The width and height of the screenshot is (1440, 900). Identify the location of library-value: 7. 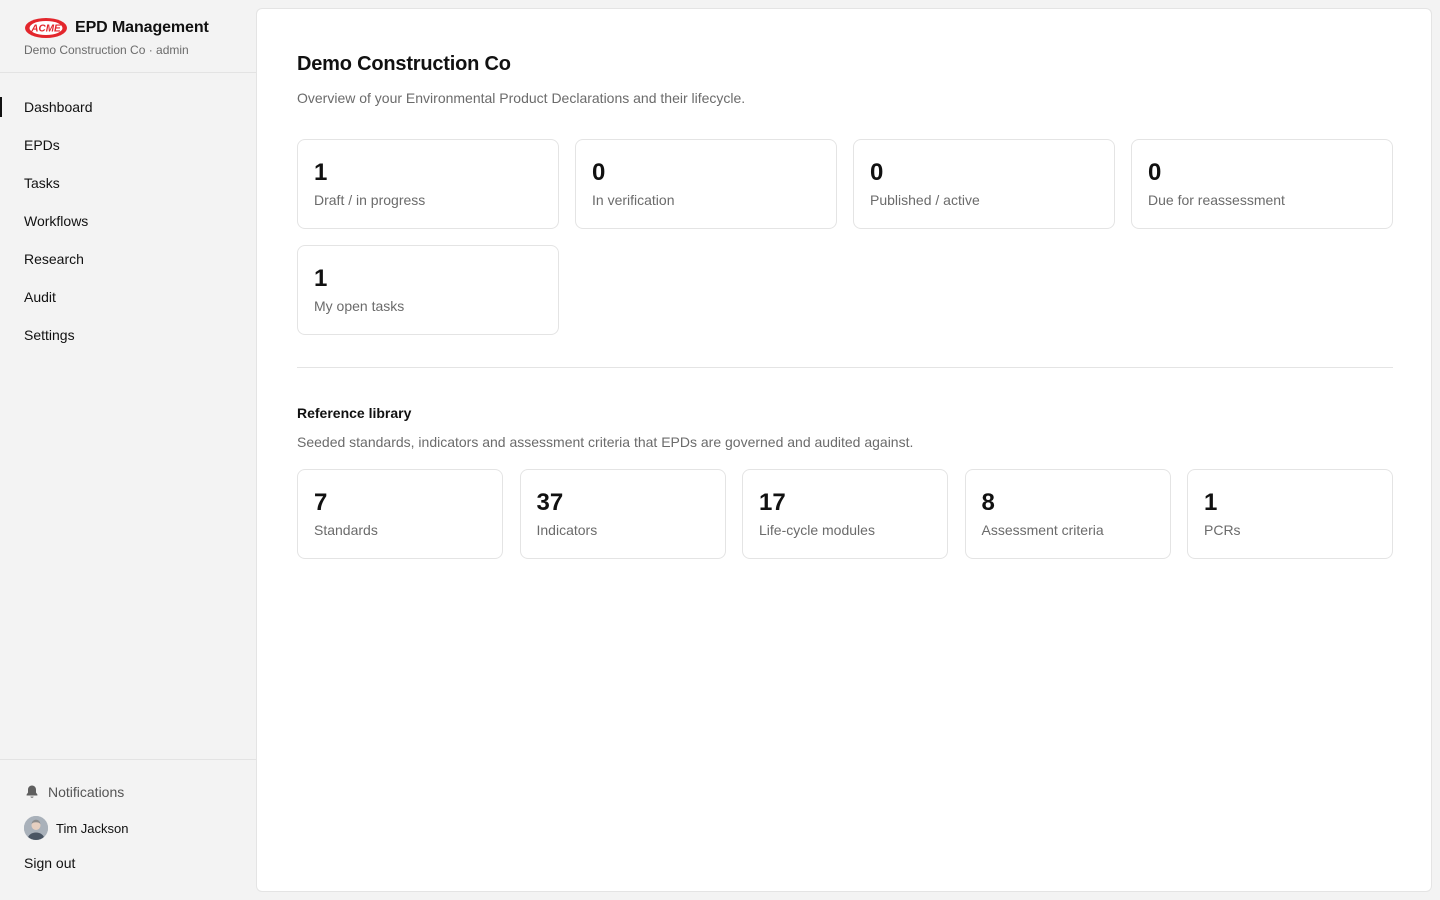
(321, 502).